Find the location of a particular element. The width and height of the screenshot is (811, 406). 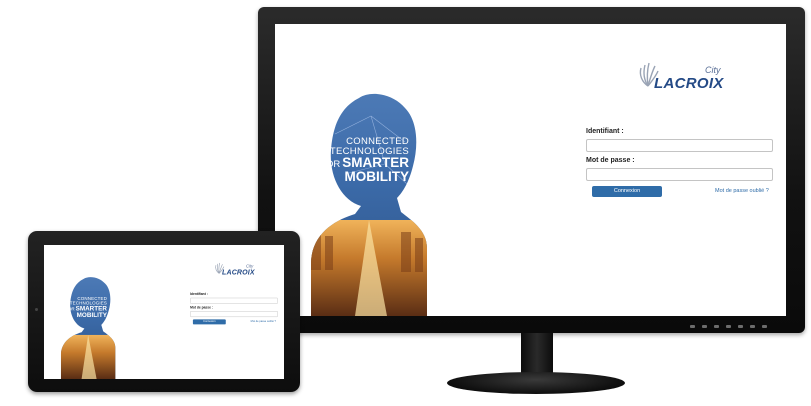

monitor-buttons is located at coordinates (730, 327).